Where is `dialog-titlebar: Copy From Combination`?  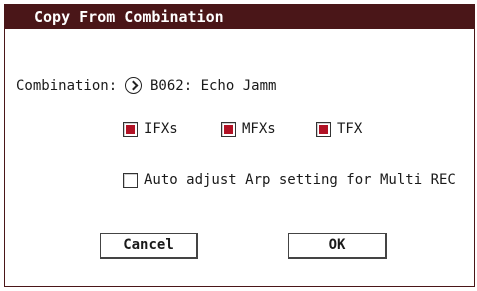
dialog-titlebar: Copy From Combination is located at coordinates (239, 17).